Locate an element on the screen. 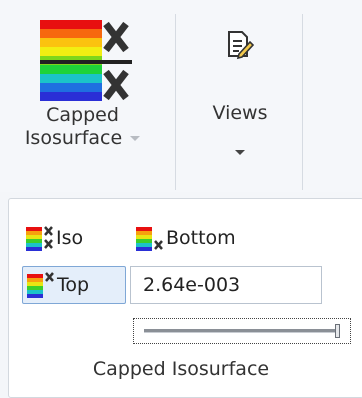 Image resolution: width=362 pixels, height=398 pixels. views-button: Views is located at coordinates (240, 100).